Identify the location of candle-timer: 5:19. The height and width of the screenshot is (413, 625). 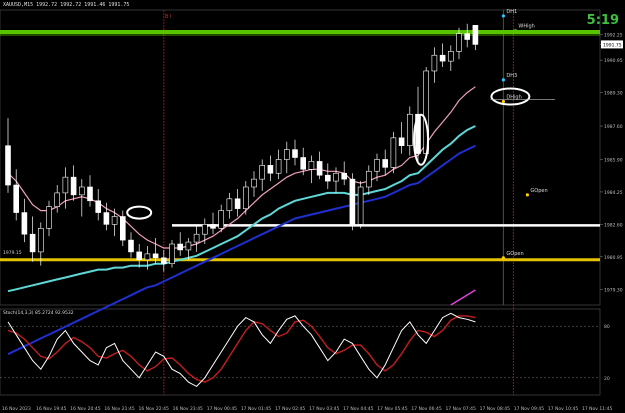
(602, 20).